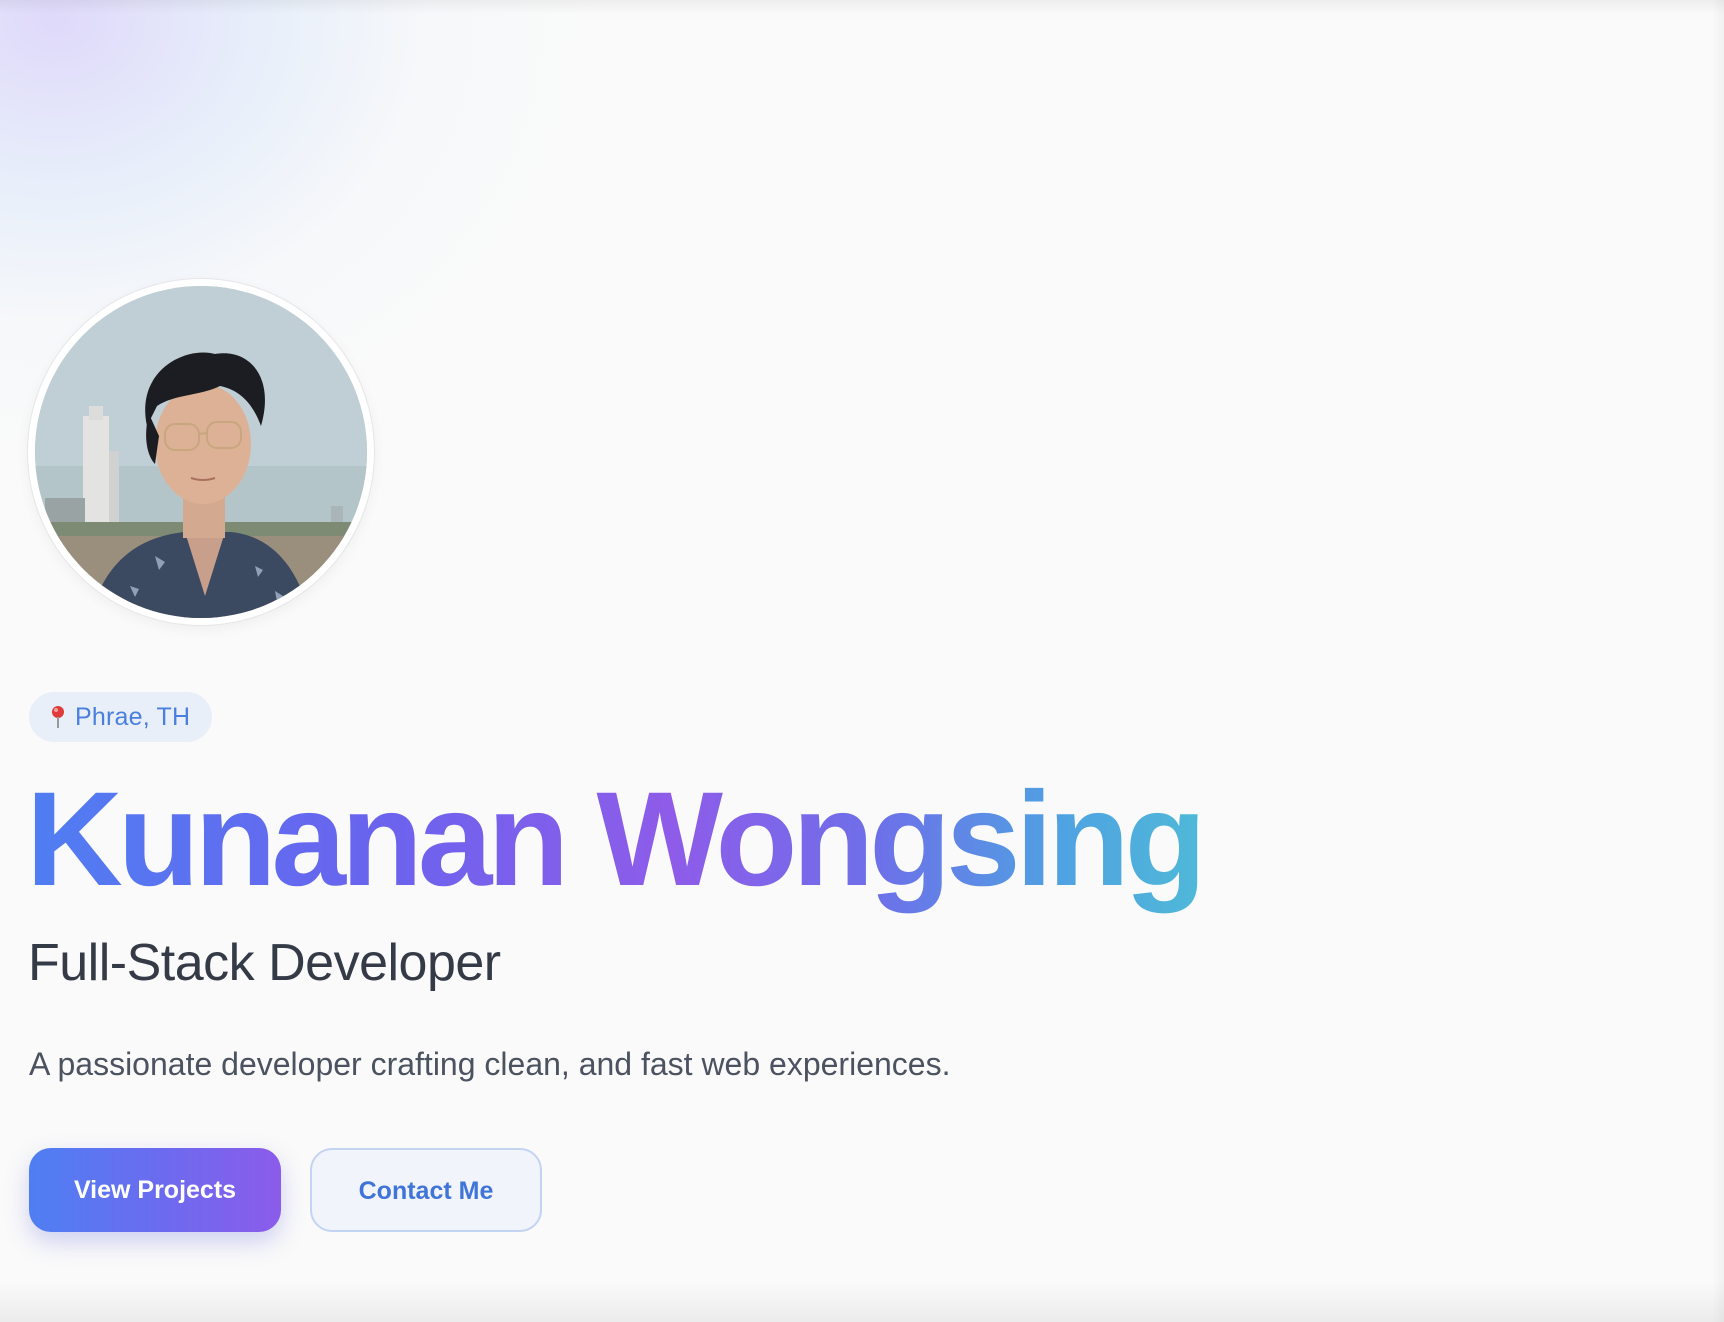  Describe the element at coordinates (426, 1190) in the screenshot. I see `contact-me-button: Contact Me` at that location.